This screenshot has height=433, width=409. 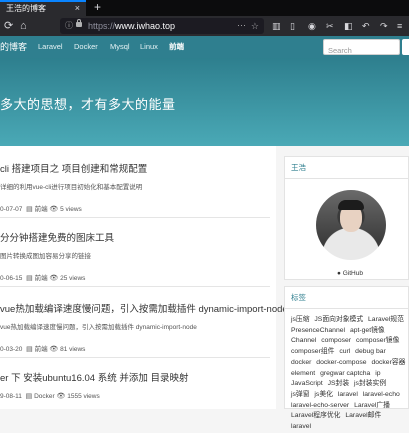 I want to click on tags-panel-title: 标签, so click(x=346, y=298).